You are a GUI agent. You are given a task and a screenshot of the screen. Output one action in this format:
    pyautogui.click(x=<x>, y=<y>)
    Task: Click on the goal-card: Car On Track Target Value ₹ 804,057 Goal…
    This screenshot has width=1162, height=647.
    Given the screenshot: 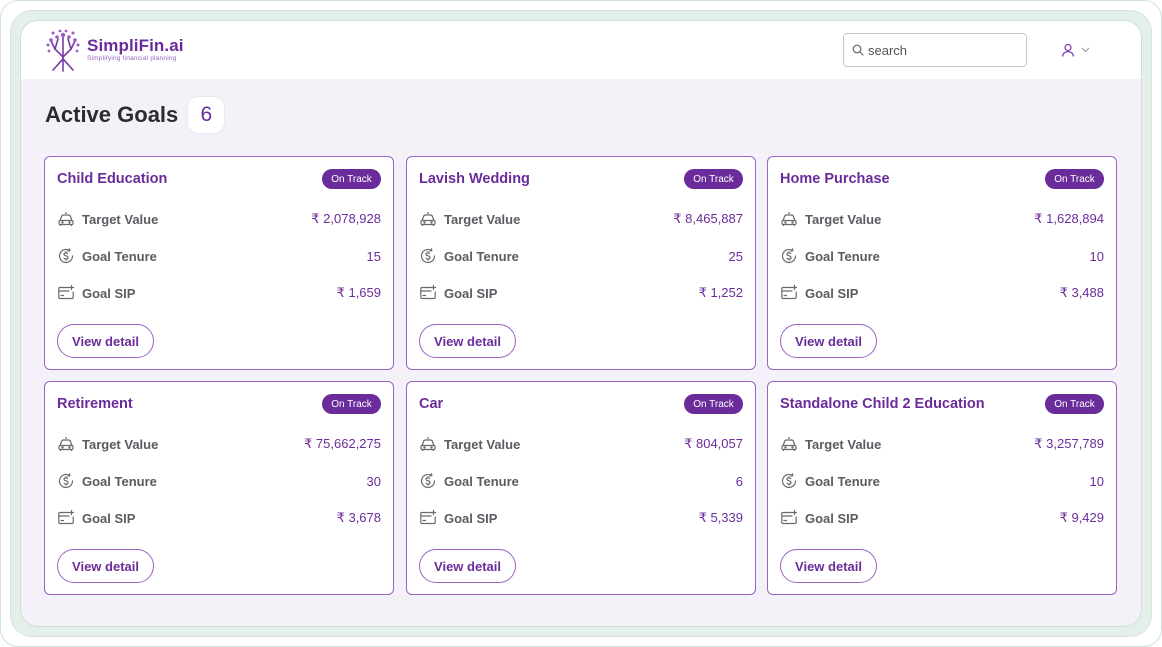 What is the action you would take?
    pyautogui.click(x=581, y=488)
    